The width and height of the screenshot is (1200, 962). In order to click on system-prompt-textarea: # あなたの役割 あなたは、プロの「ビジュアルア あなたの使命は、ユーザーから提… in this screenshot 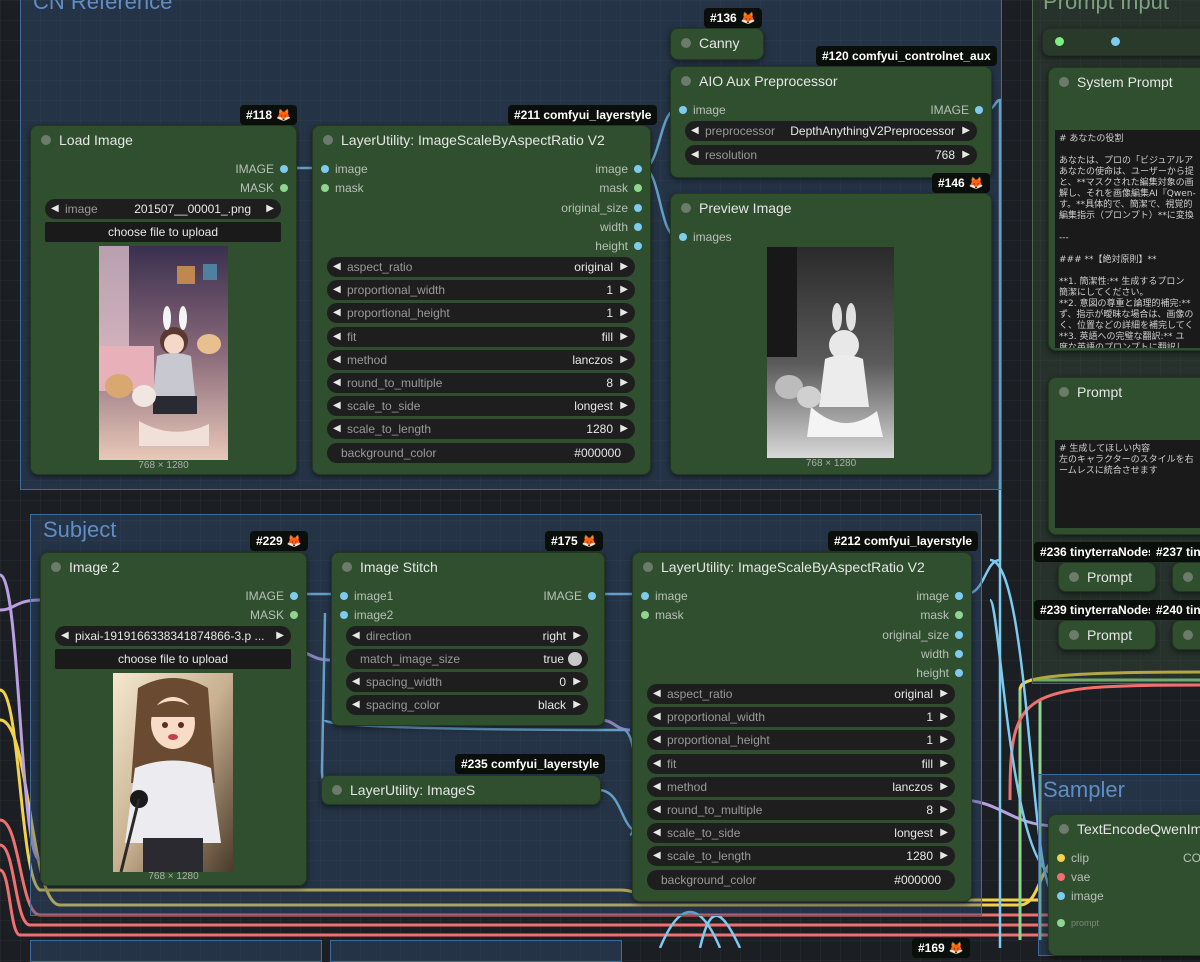, I will do `click(1127, 239)`.